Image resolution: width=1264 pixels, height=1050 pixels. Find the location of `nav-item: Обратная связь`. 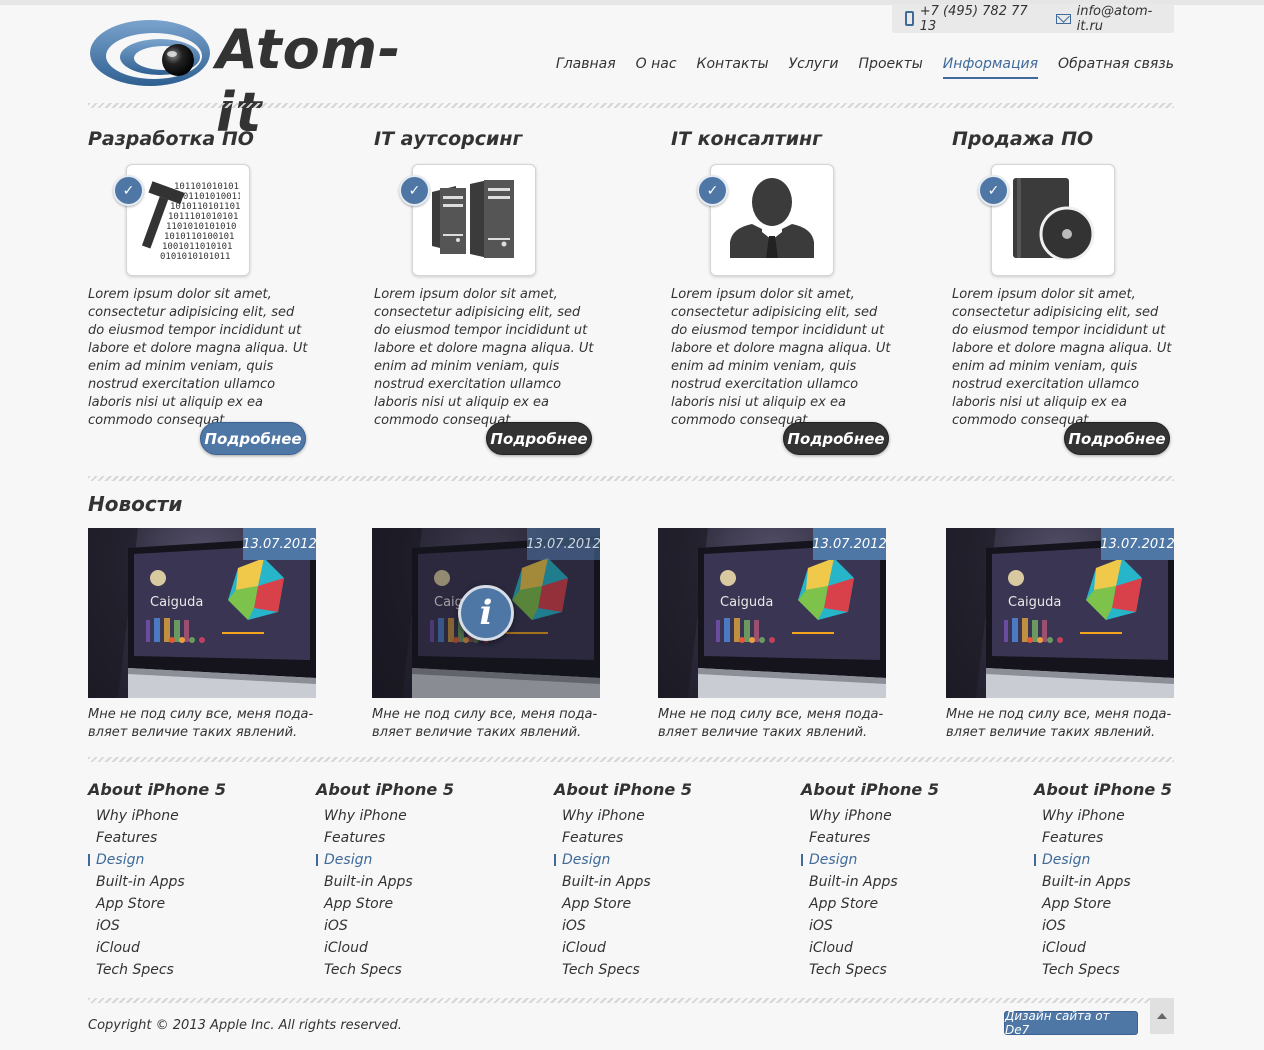

nav-item: Обратная связь is located at coordinates (1116, 67).